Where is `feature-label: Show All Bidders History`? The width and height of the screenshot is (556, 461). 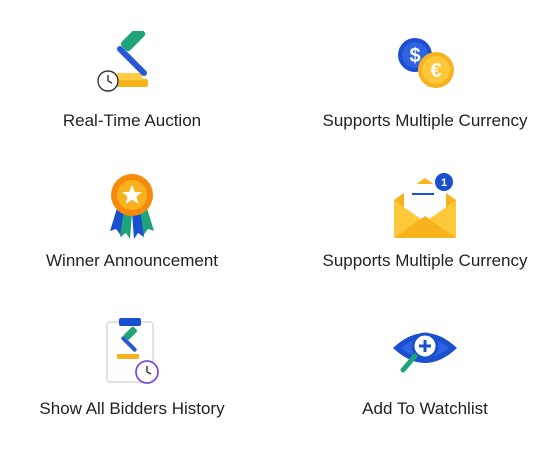 feature-label: Show All Bidders History is located at coordinates (132, 408).